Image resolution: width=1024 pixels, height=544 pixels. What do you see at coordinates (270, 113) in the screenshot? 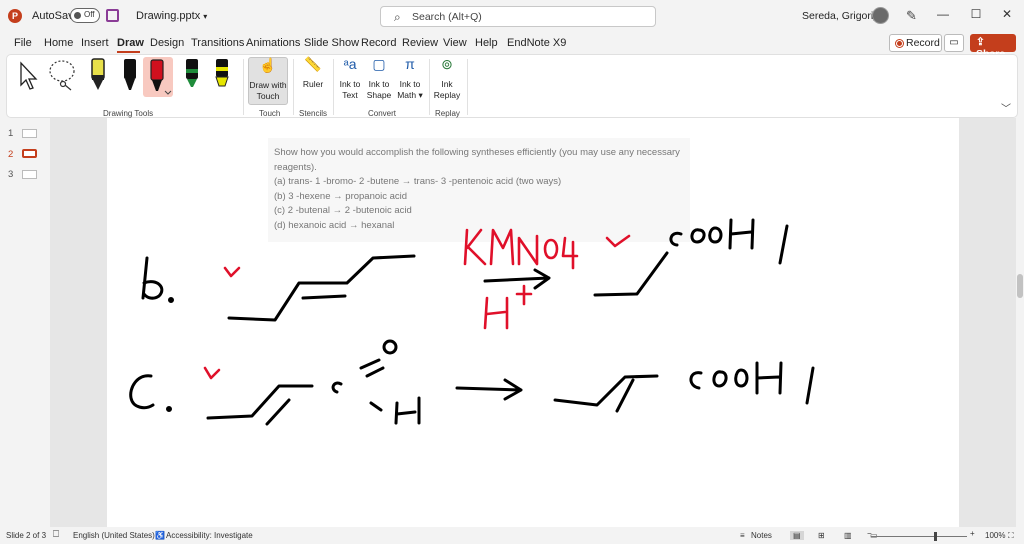
I see `group-label-touch: Touch` at bounding box center [270, 113].